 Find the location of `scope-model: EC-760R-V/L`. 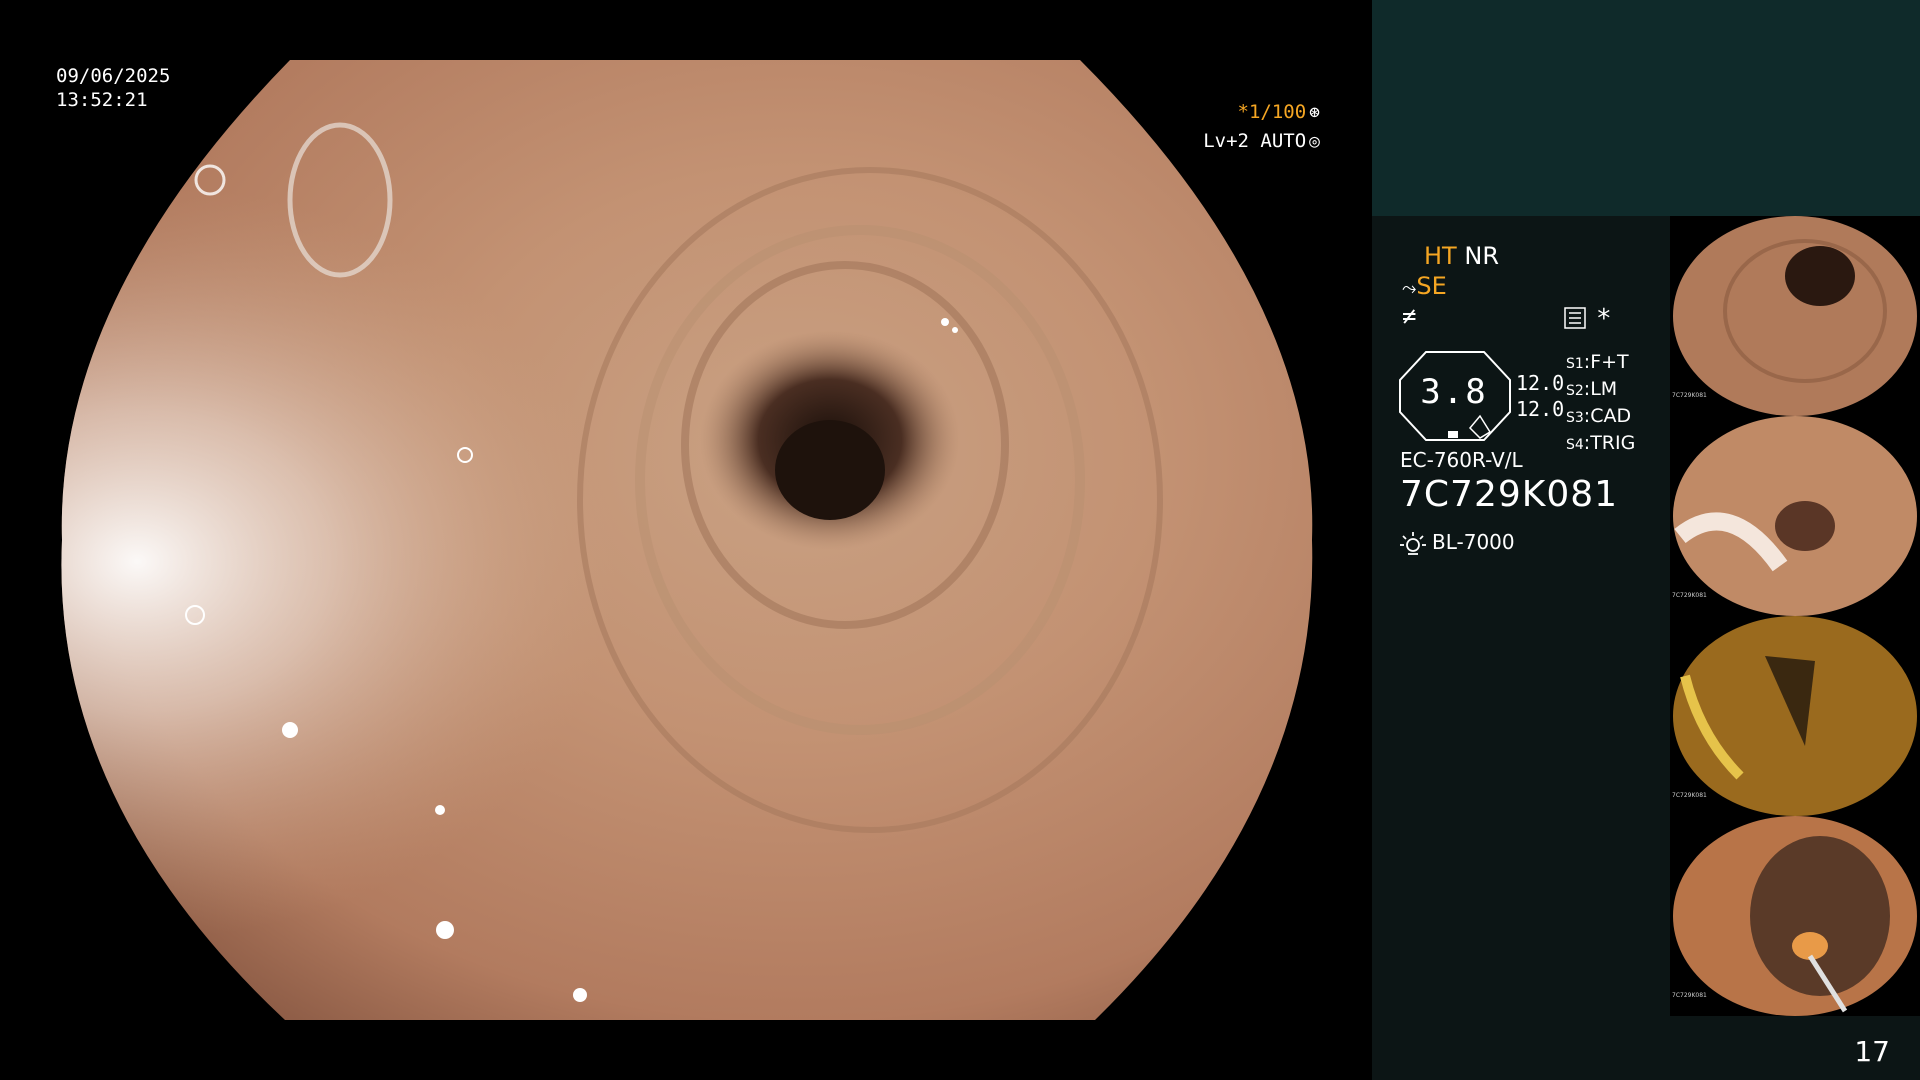

scope-model: EC-760R-V/L is located at coordinates (1461, 460).